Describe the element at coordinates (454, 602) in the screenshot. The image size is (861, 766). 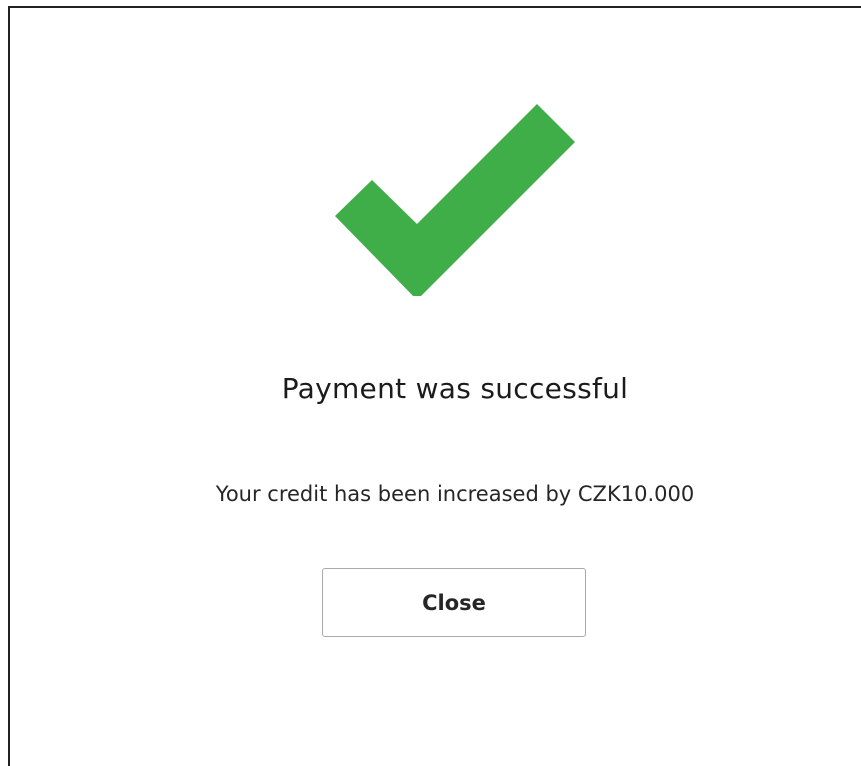
I see `close-button: Close` at that location.